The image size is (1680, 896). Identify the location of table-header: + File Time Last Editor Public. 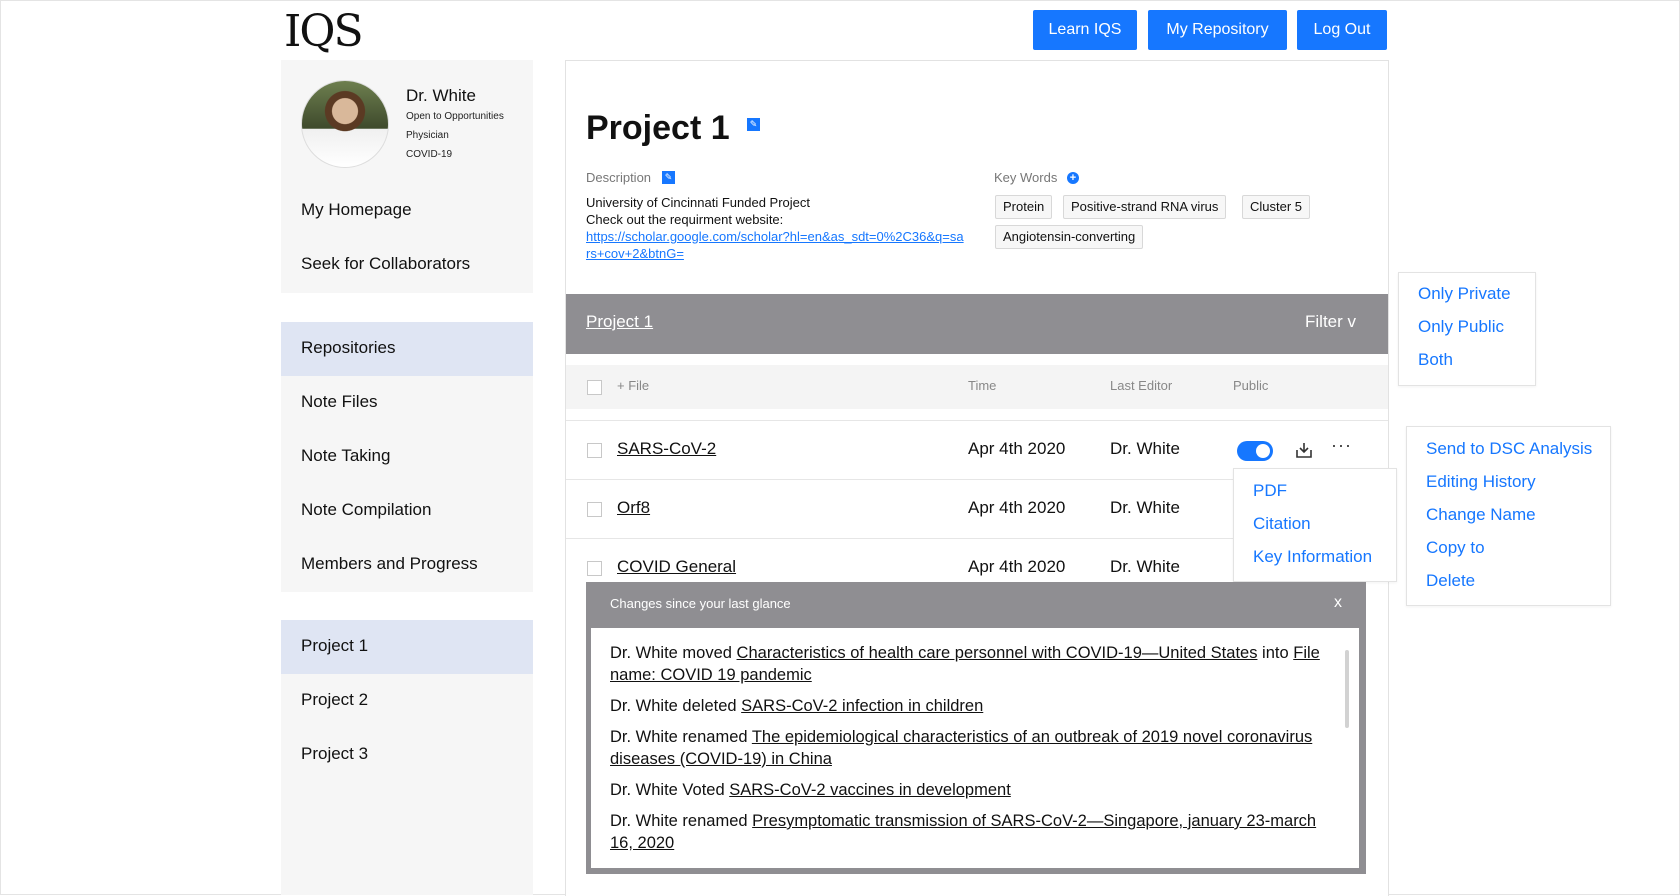
(977, 387).